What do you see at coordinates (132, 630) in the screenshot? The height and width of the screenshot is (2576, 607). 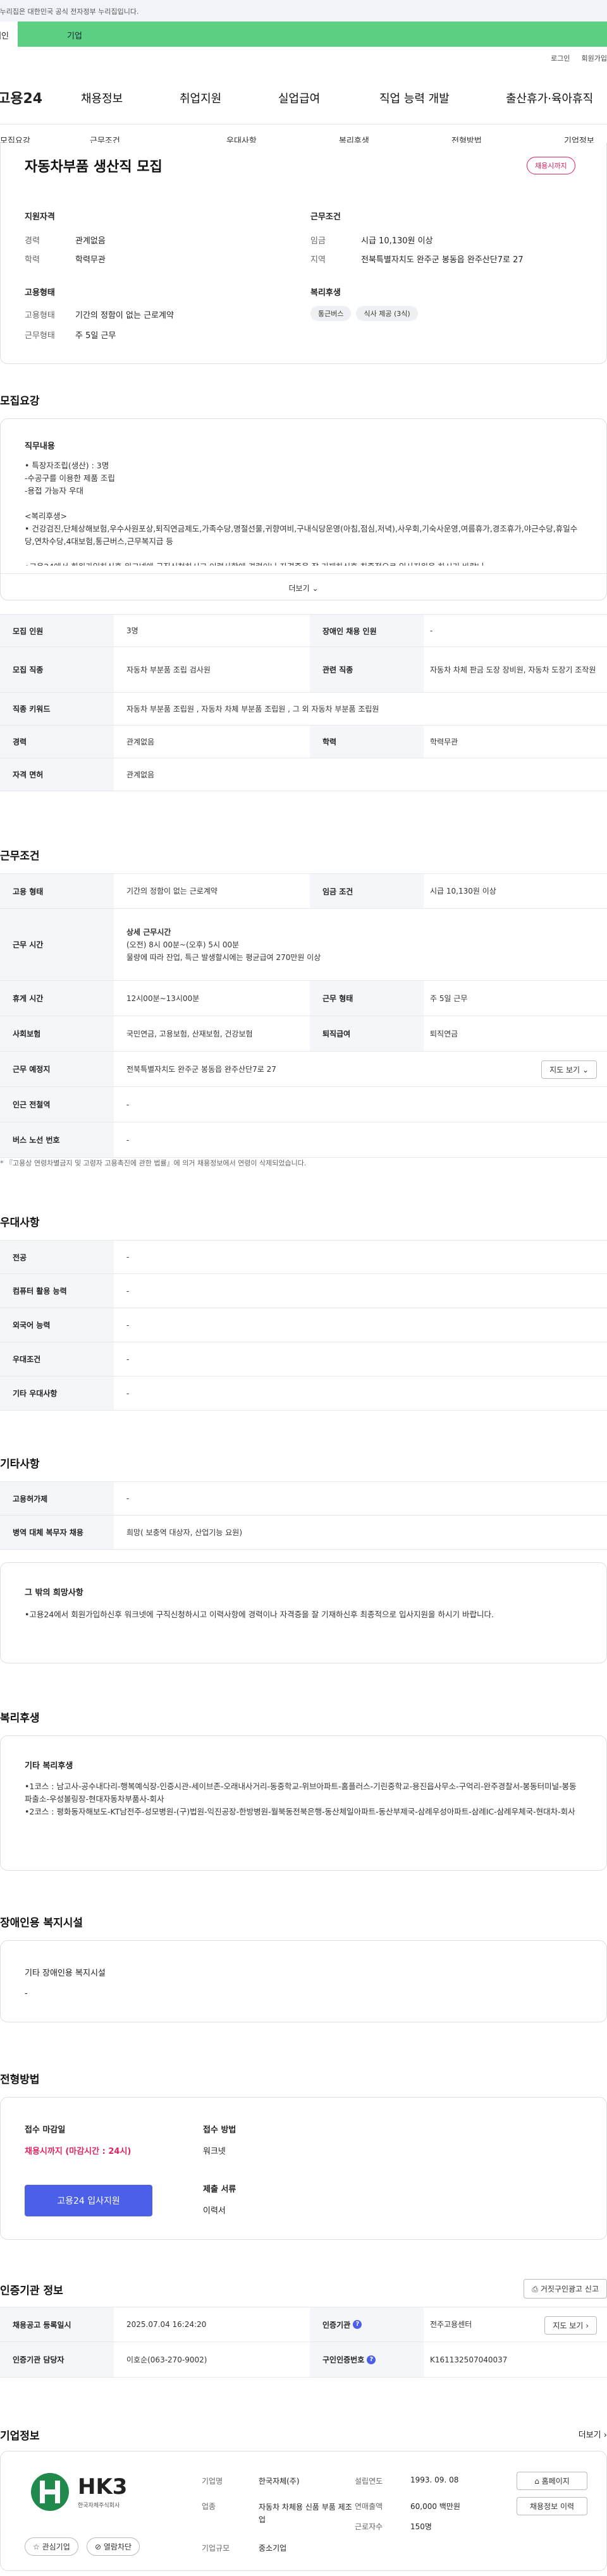 I see `row-value: 3명` at bounding box center [132, 630].